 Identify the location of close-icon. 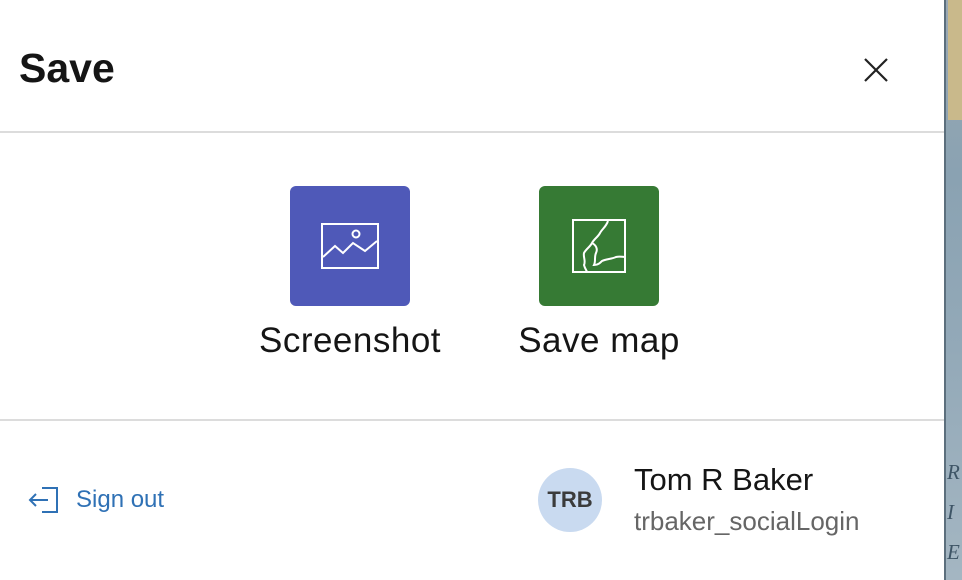
(876, 70).